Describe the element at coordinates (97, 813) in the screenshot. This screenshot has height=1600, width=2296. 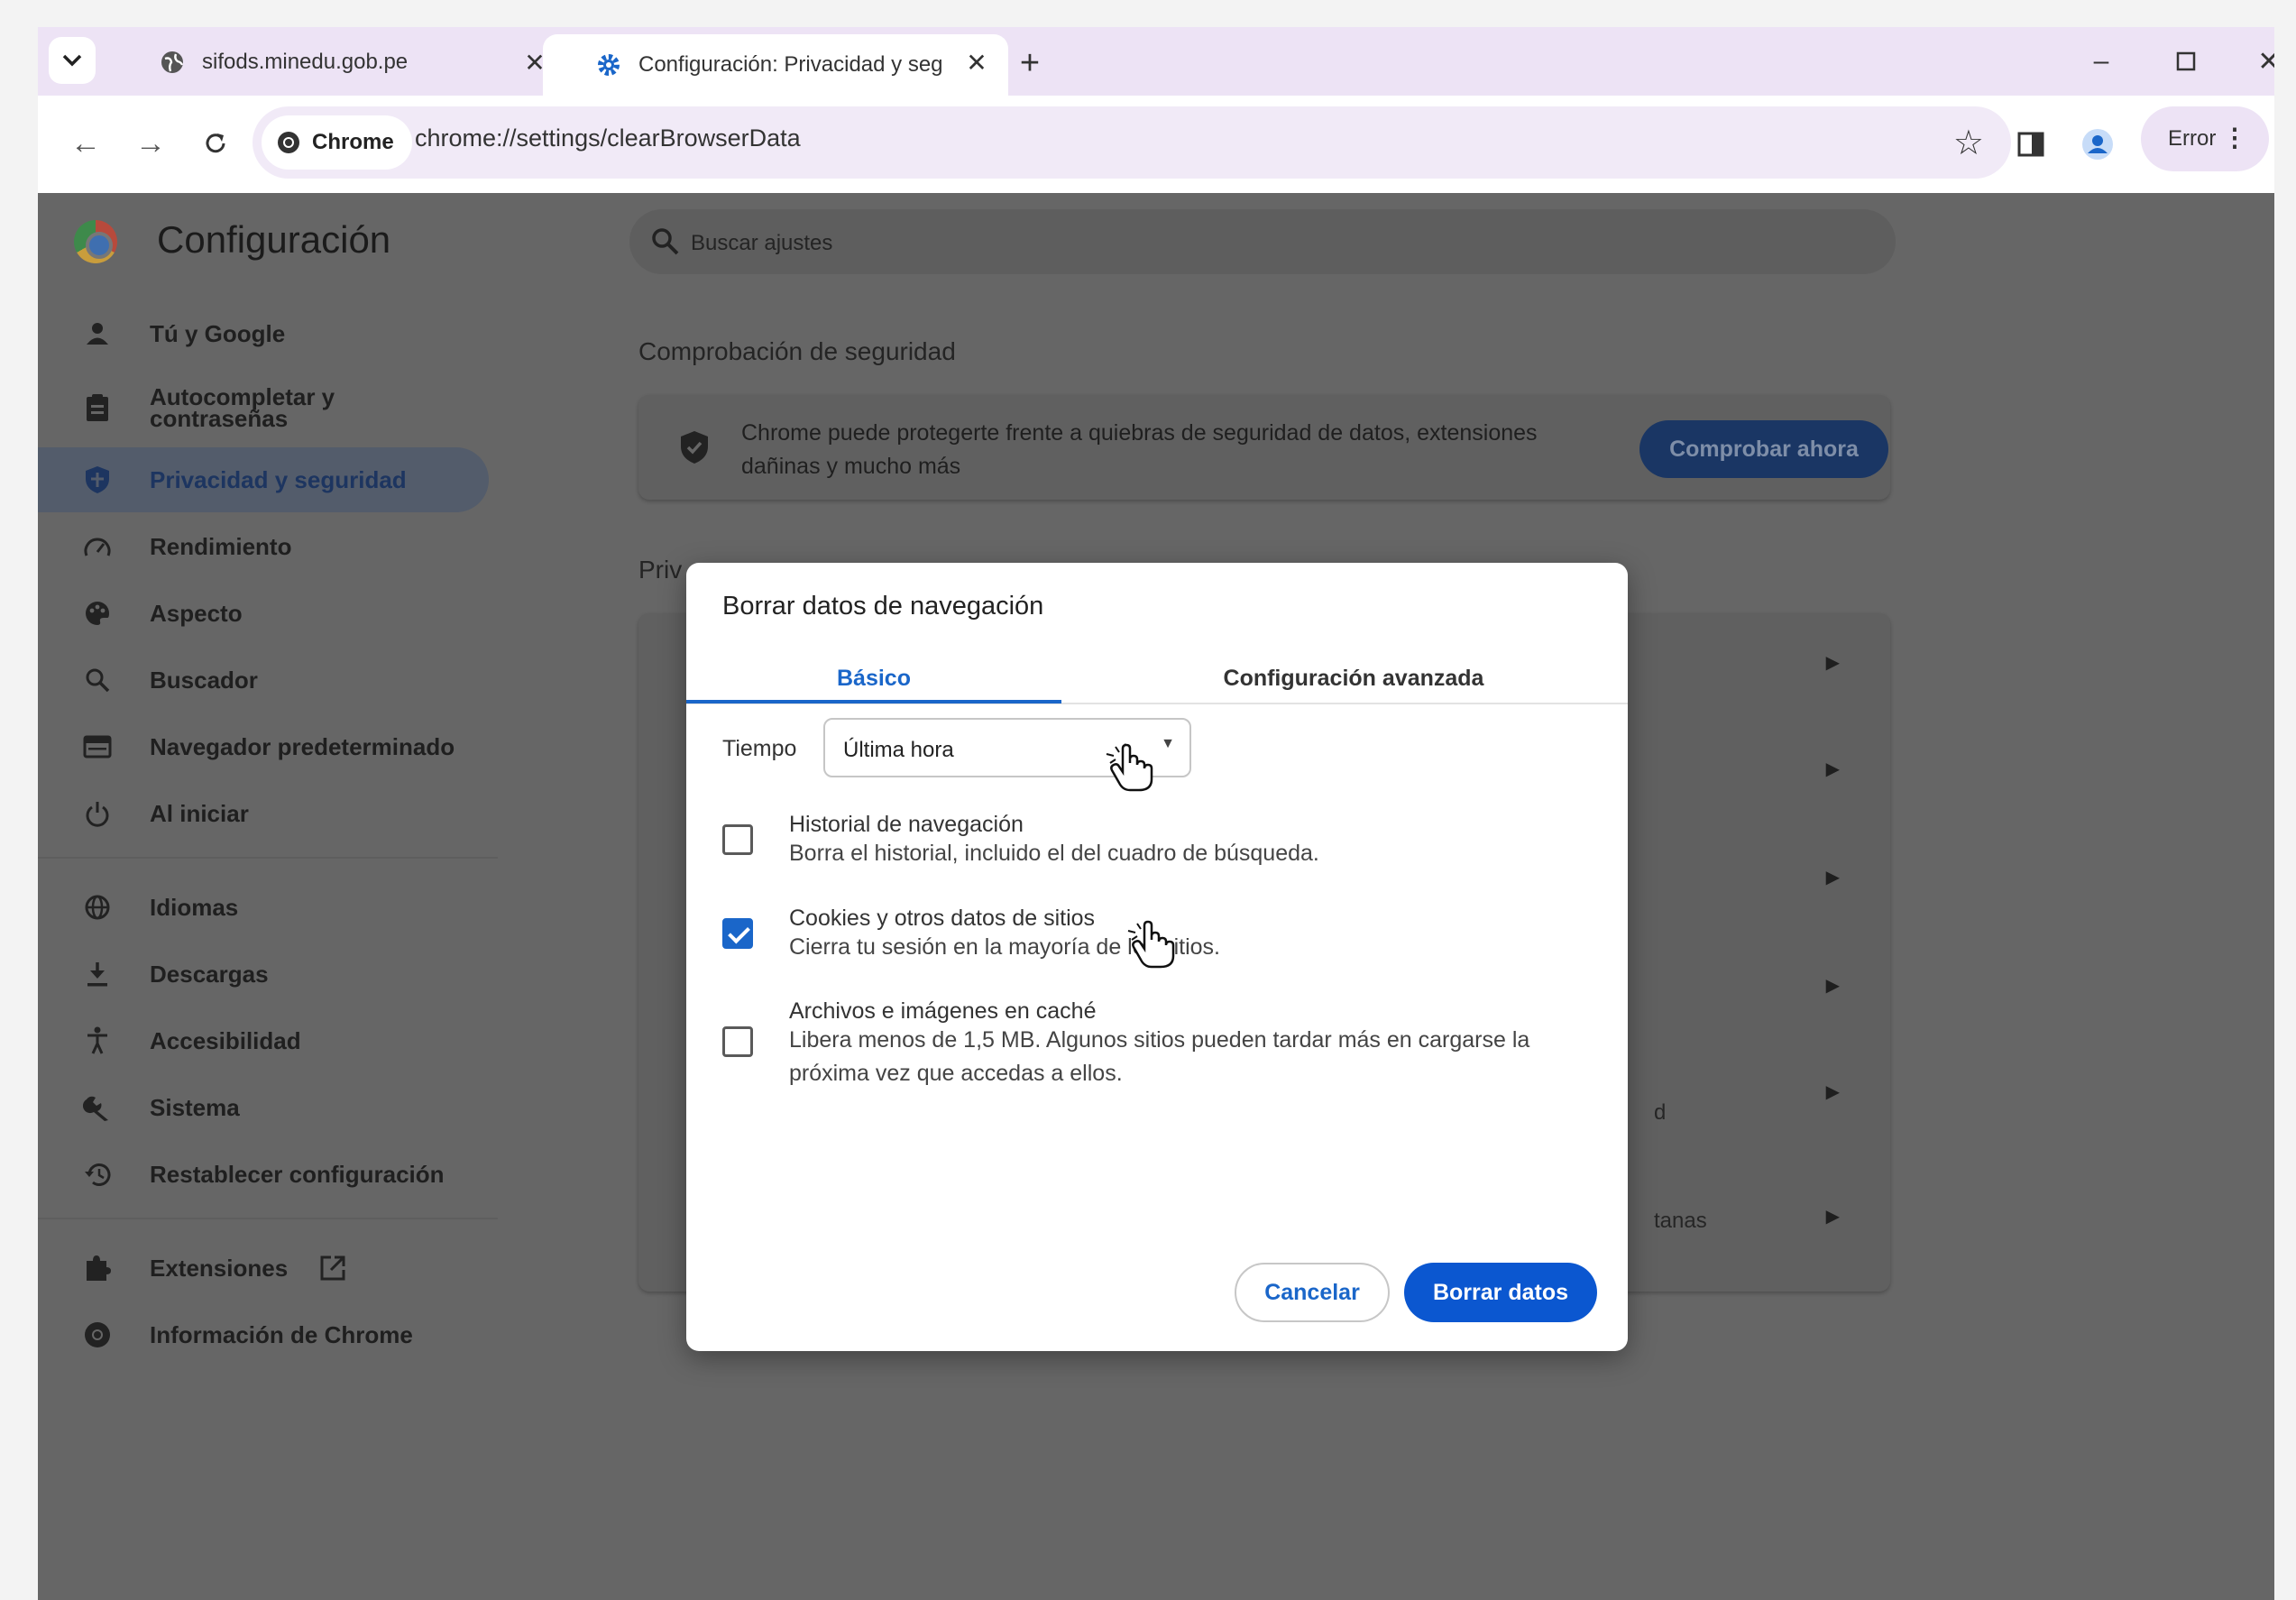
I see `power-icon` at that location.